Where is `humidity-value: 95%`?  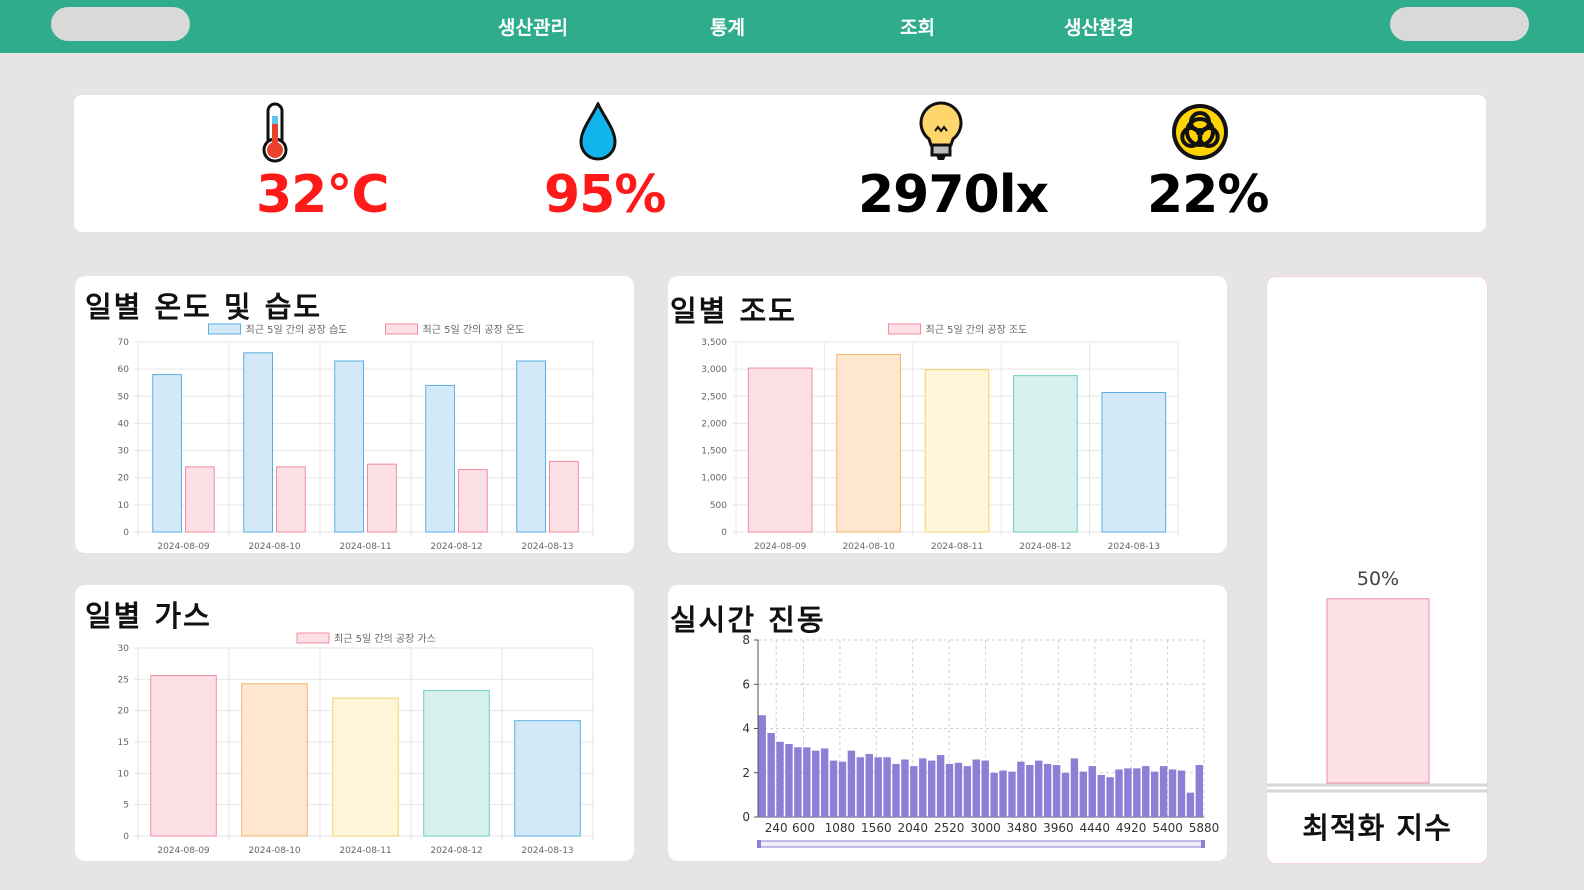 humidity-value: 95% is located at coordinates (605, 195).